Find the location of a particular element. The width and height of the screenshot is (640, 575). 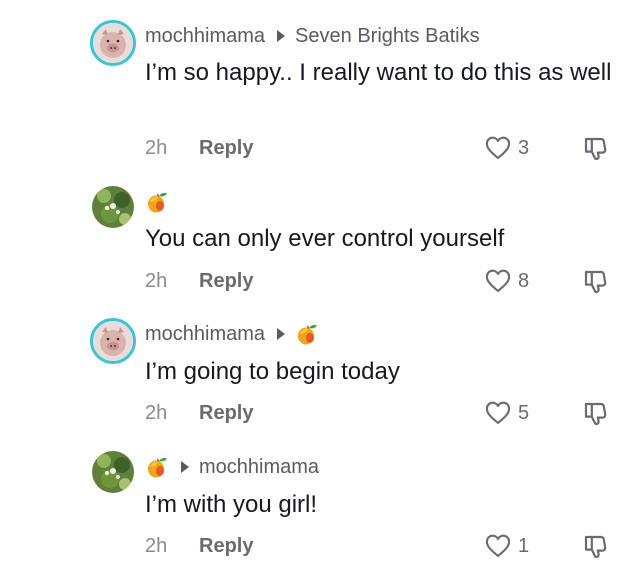

reply-to-name: Seven Brights Batiks is located at coordinates (387, 36).